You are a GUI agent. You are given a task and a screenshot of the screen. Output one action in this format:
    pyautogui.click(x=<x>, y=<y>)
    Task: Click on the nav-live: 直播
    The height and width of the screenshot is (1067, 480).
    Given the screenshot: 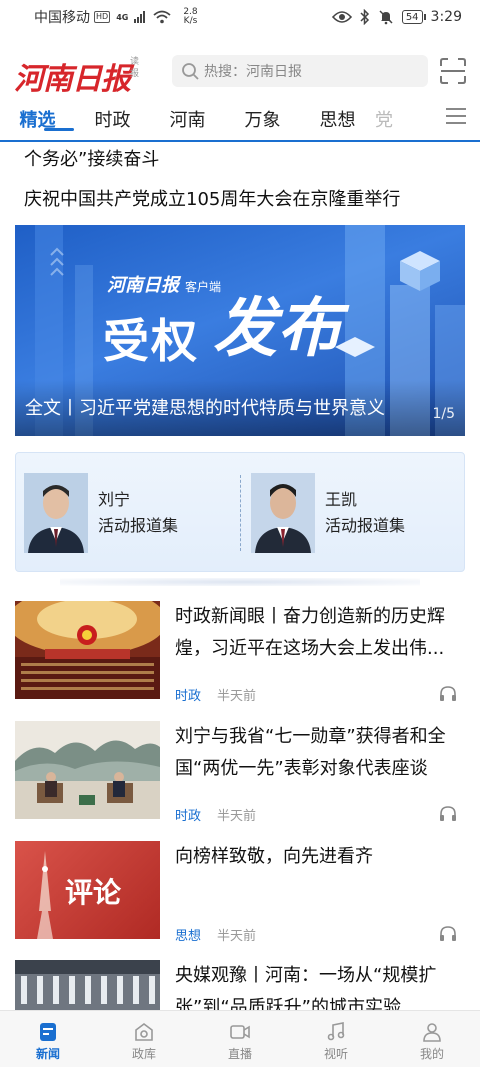 What is the action you would take?
    pyautogui.click(x=240, y=1039)
    